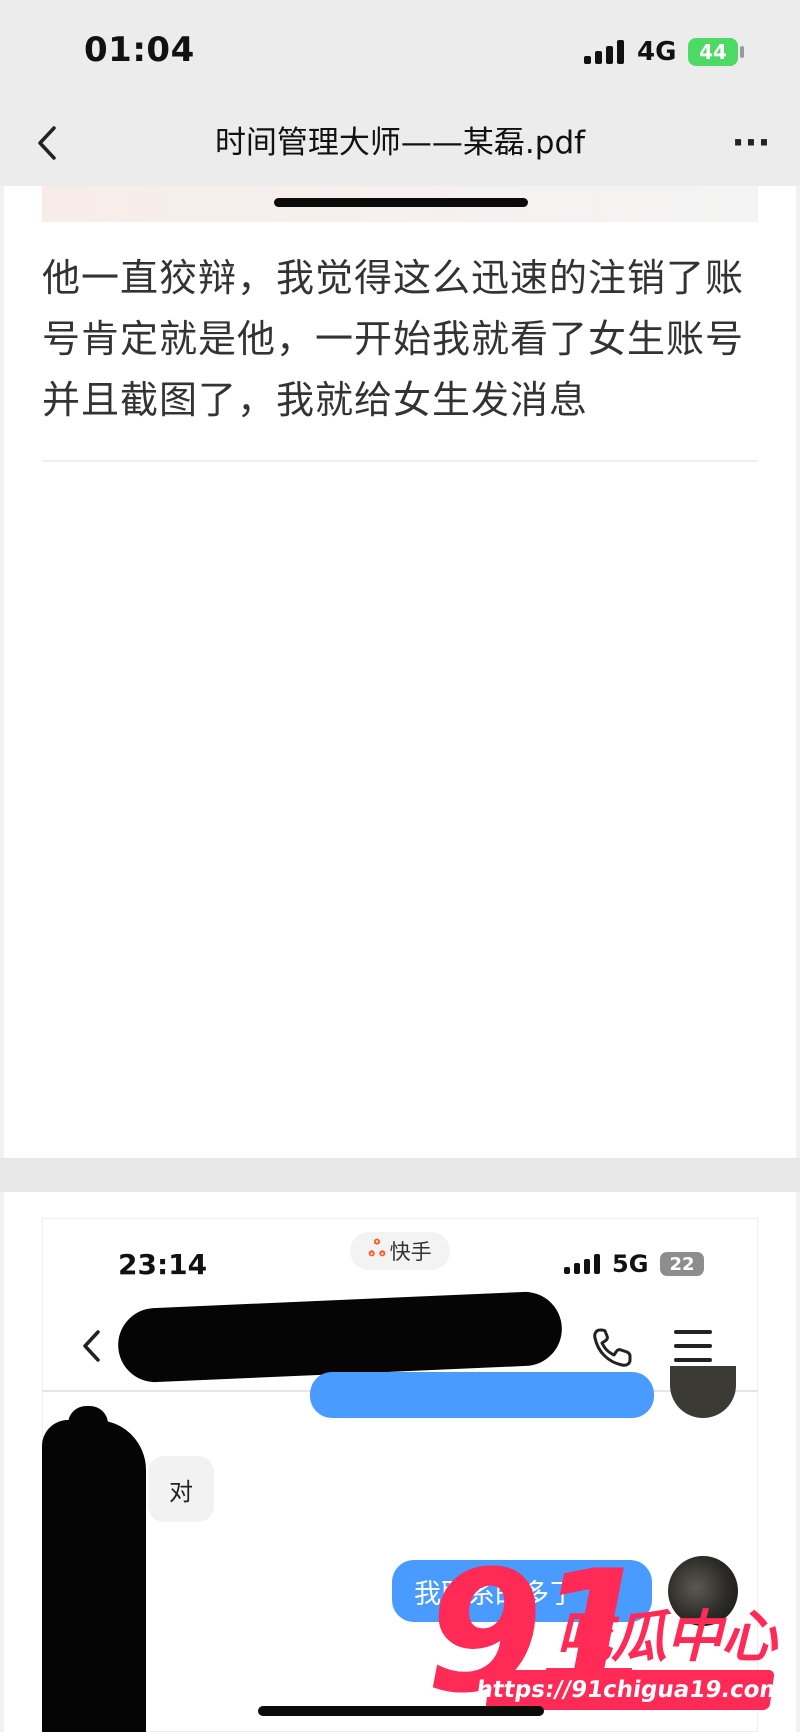 This screenshot has height=1732, width=800. Describe the element at coordinates (400, 143) in the screenshot. I see `page-title: 时间管理大师——某磊.pdf` at that location.